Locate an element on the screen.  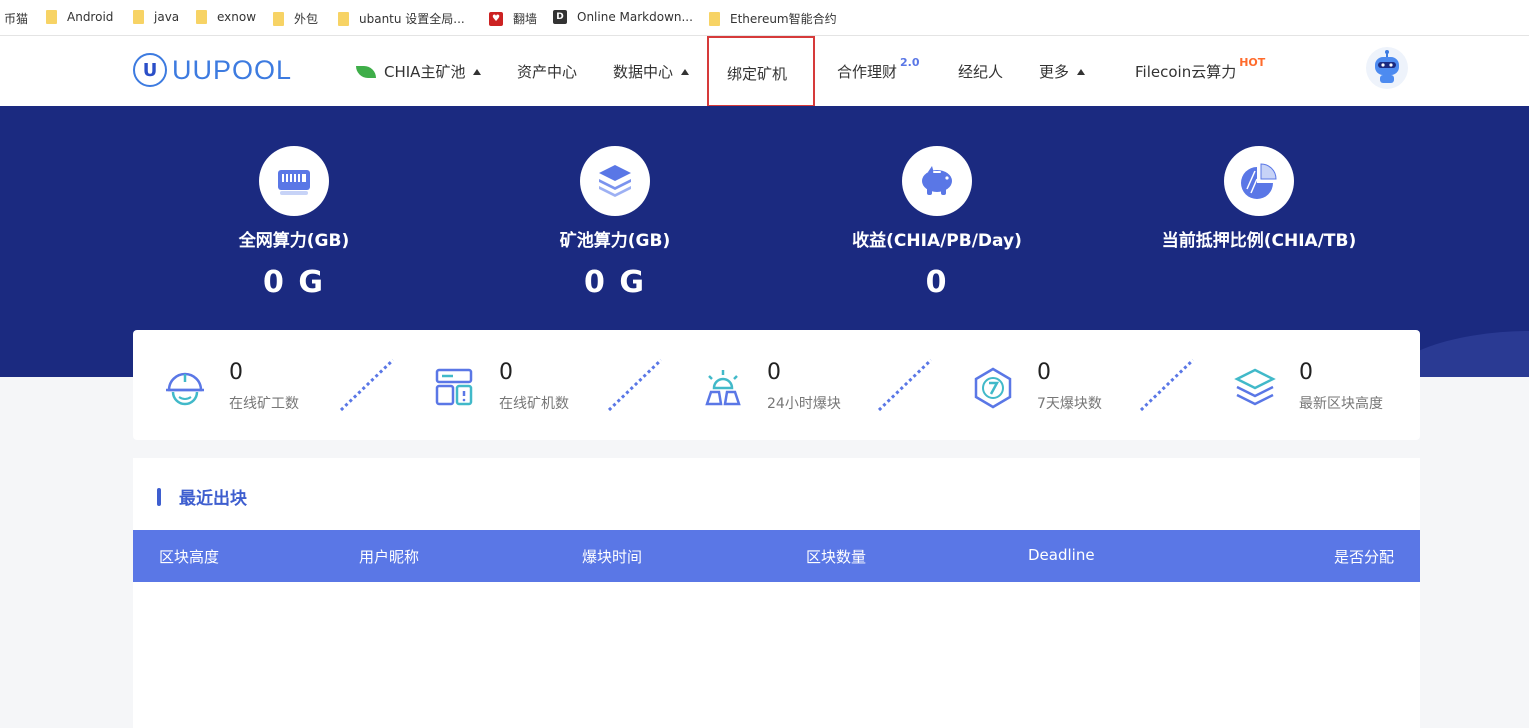
counter-latest-height: 0 最新区块高度 is located at coordinates (1308, 386).